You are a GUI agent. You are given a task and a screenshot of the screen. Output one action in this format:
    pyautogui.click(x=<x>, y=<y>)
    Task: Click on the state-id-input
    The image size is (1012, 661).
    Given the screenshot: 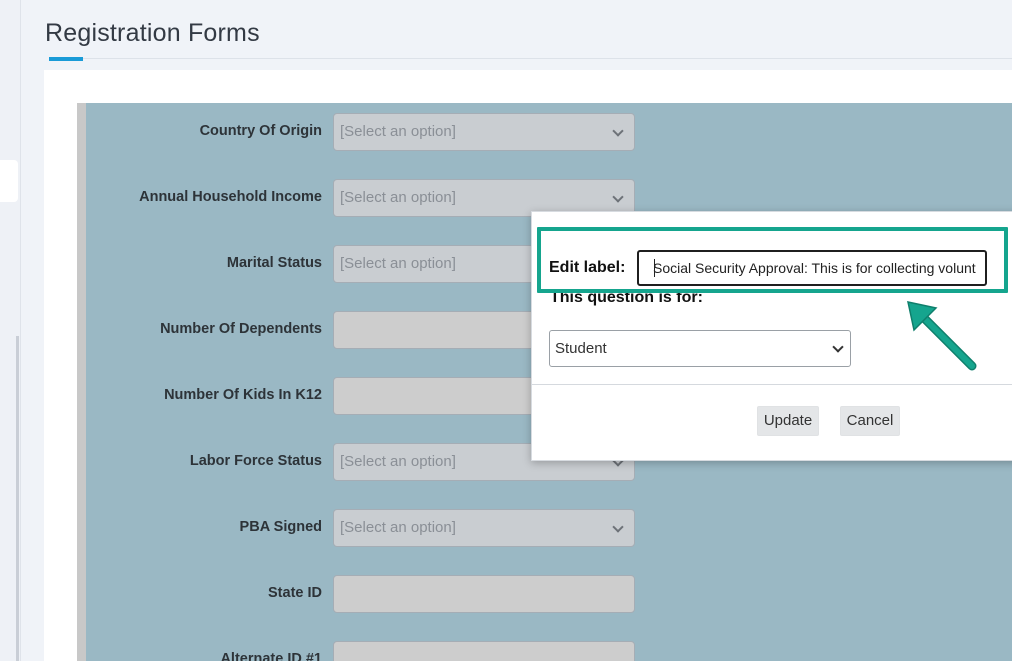 What is the action you would take?
    pyautogui.click(x=484, y=594)
    